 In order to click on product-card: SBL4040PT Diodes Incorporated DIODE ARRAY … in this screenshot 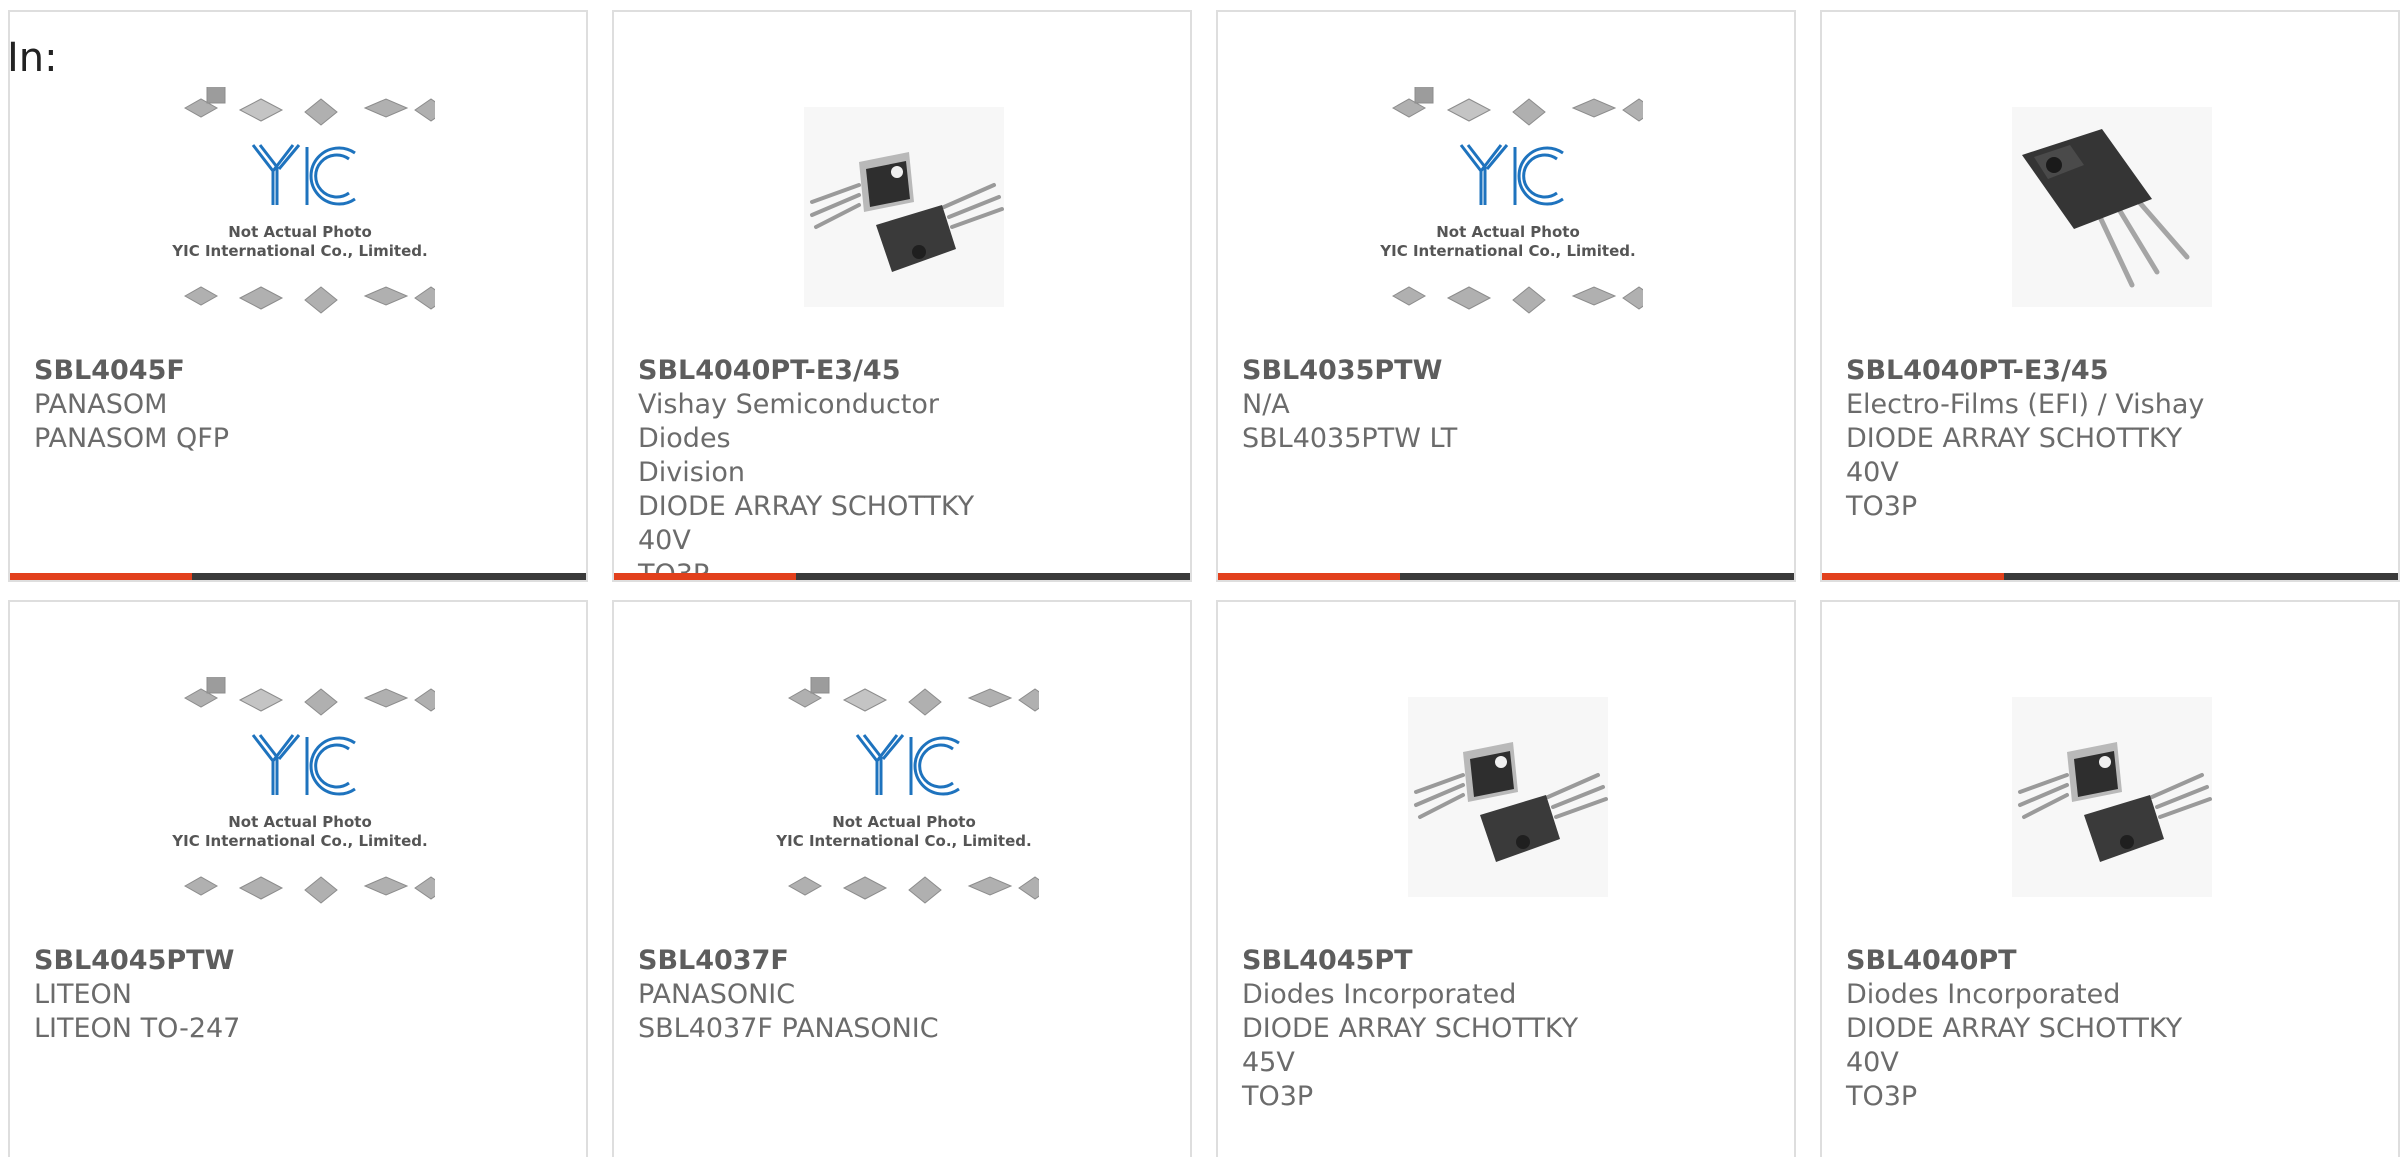, I will do `click(2110, 878)`.